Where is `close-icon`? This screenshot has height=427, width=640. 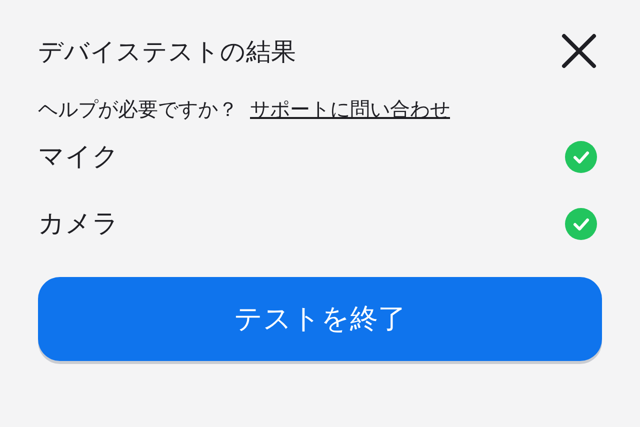
close-icon is located at coordinates (579, 51).